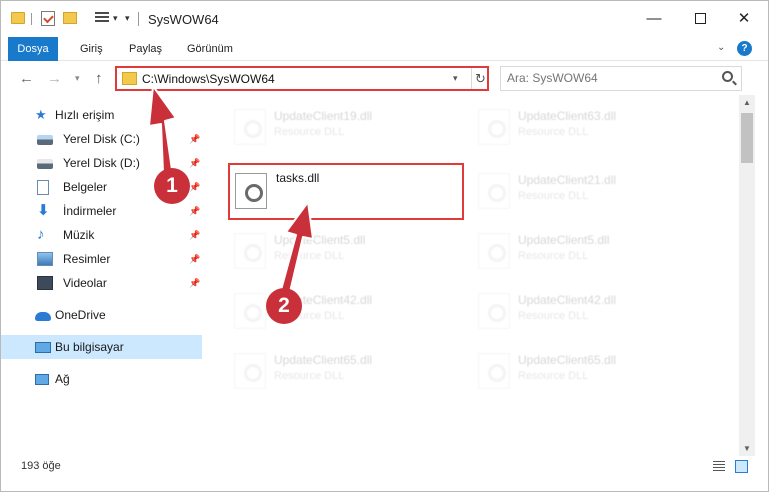 The image size is (769, 492). I want to click on annotation-arrows, so click(231, 189).